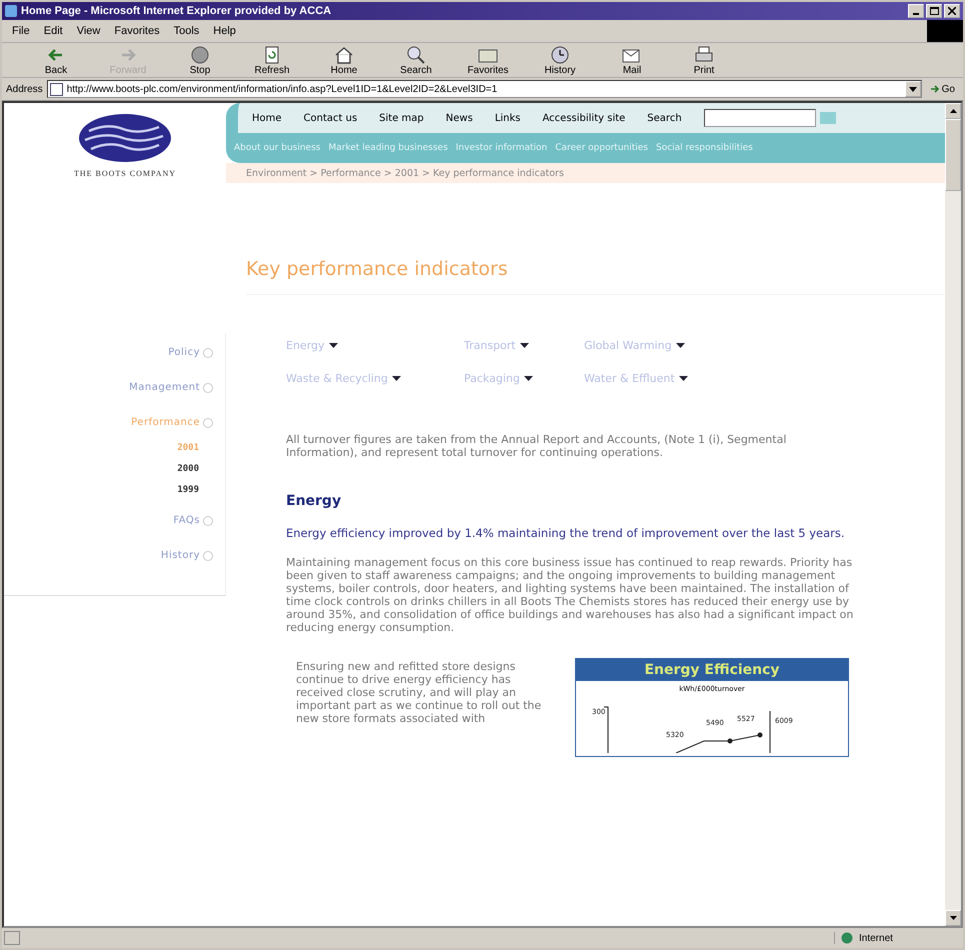 This screenshot has width=965, height=950. What do you see at coordinates (712, 670) in the screenshot?
I see `chart-title: Energy Efficiency` at bounding box center [712, 670].